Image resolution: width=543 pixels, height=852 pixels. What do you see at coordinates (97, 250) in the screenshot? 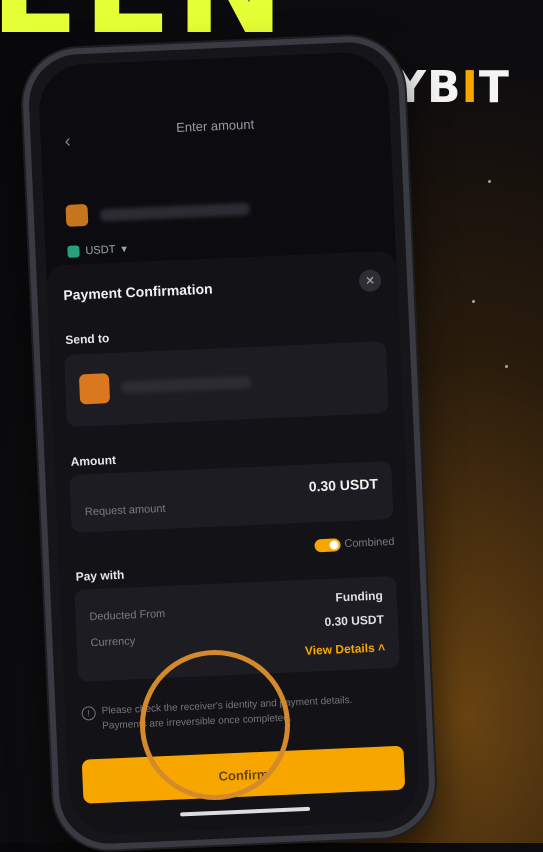
I see `currency-selector: USDT ▾` at bounding box center [97, 250].